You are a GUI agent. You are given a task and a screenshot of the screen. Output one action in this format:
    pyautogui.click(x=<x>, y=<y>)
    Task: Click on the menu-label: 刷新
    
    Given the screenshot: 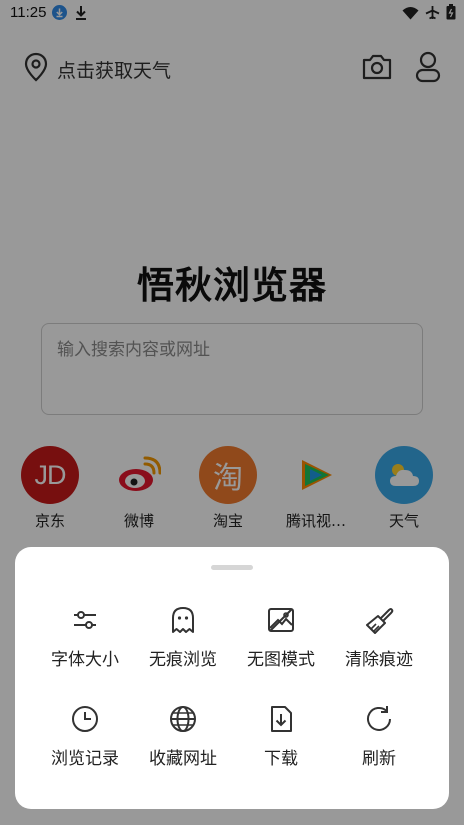 What is the action you would take?
    pyautogui.click(x=379, y=759)
    